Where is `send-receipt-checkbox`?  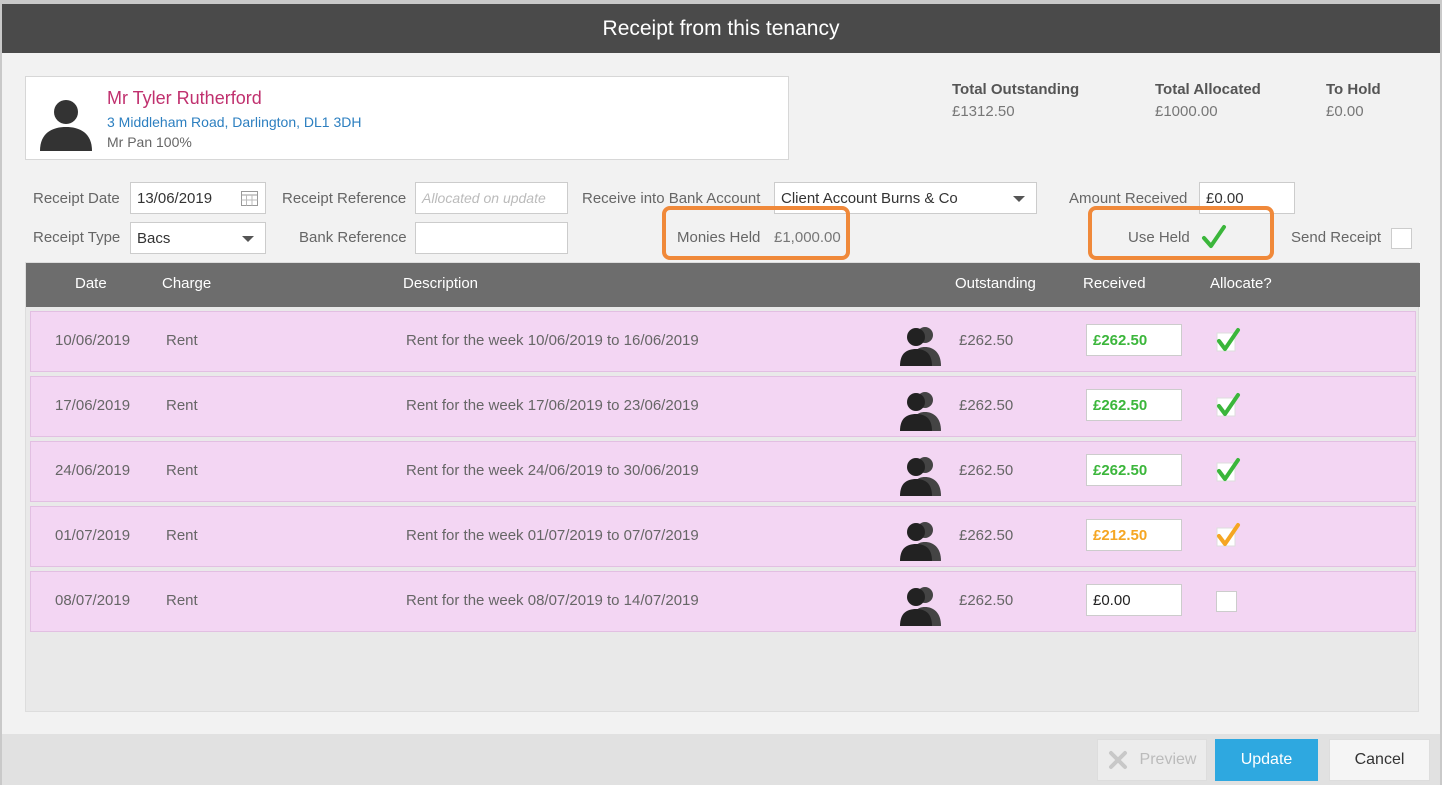 send-receipt-checkbox is located at coordinates (1401, 238).